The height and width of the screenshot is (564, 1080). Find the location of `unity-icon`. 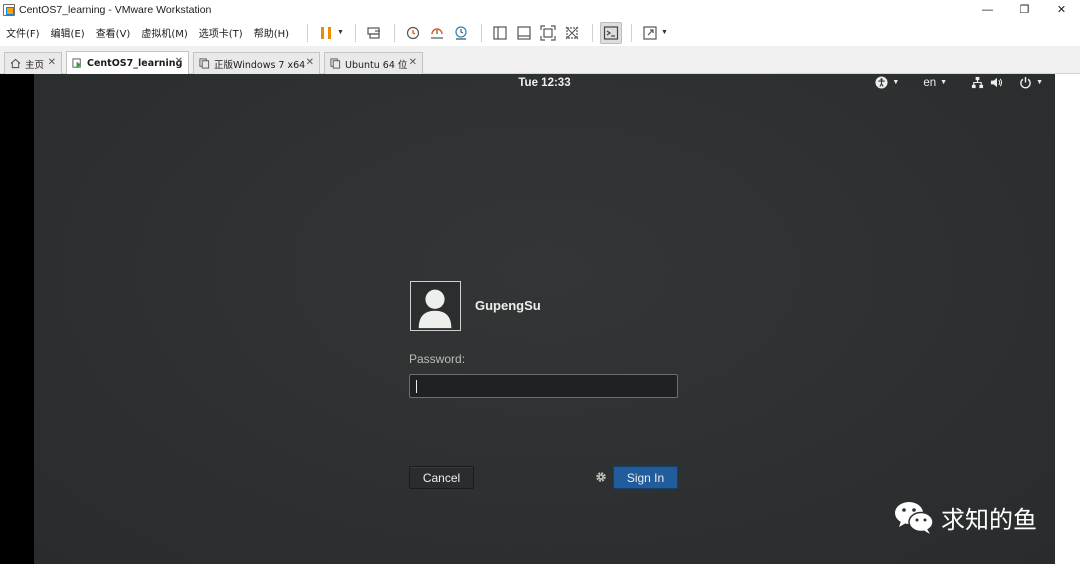

unity-icon is located at coordinates (572, 32).